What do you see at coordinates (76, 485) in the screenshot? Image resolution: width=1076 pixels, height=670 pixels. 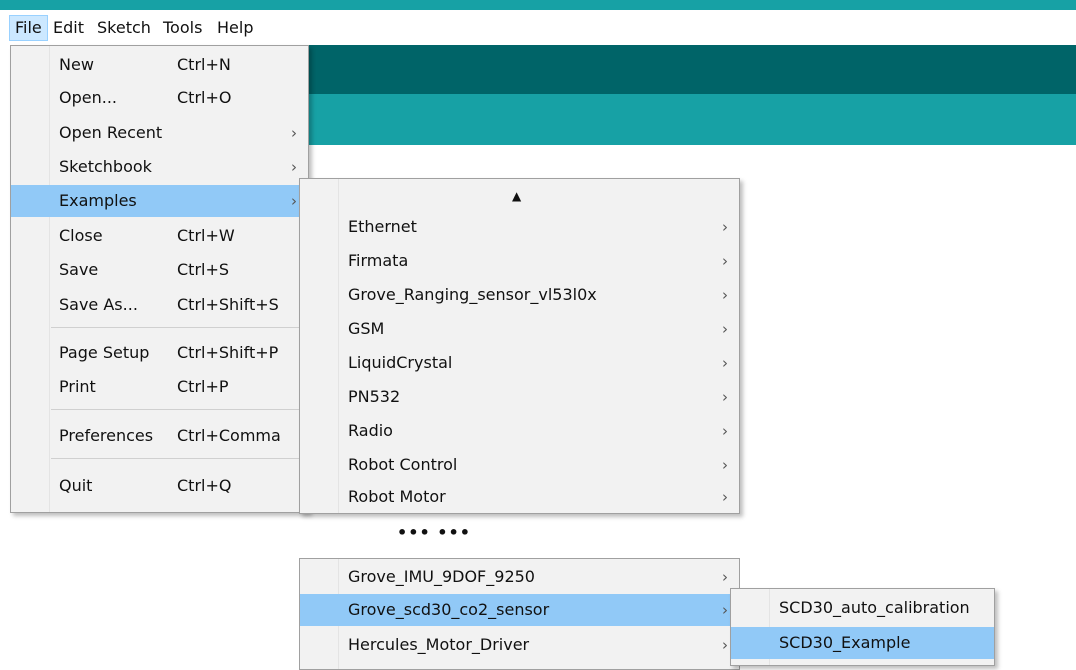 I see `menu-item-label: Quit` at bounding box center [76, 485].